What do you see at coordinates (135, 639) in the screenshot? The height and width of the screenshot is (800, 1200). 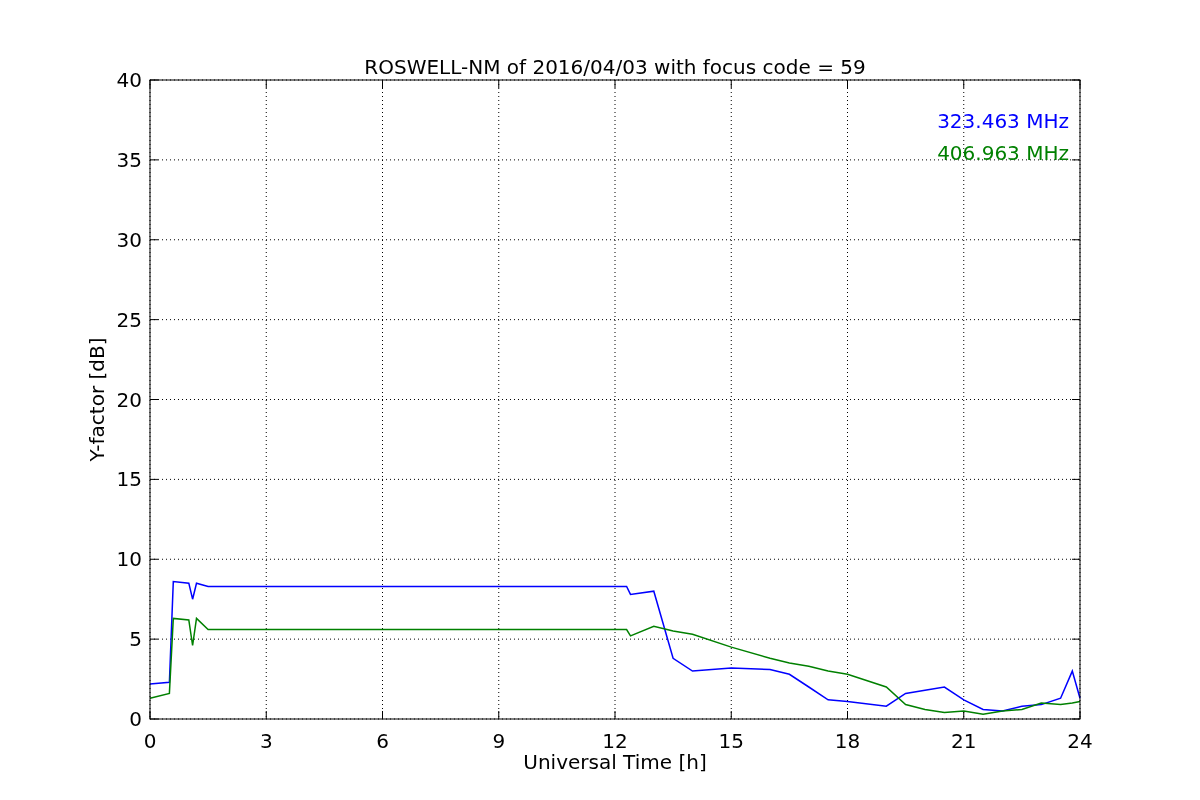 I see `y-tick-label: 5` at bounding box center [135, 639].